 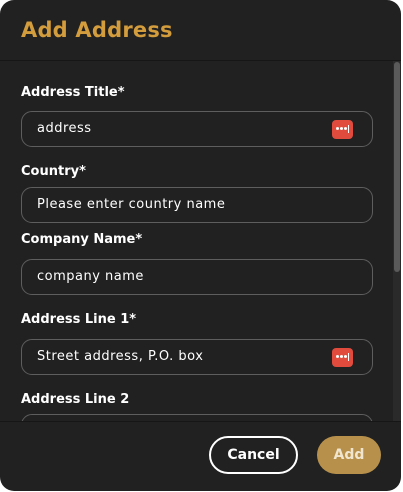 I want to click on footer-divider, so click(x=200, y=421).